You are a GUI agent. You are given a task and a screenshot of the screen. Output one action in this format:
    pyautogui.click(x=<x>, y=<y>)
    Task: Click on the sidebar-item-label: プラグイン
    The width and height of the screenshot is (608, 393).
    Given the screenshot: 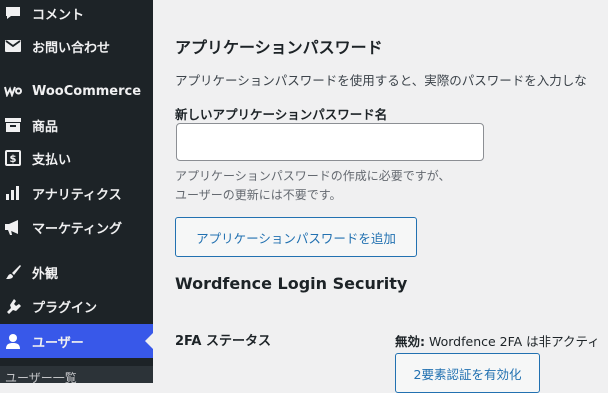 What is the action you would take?
    pyautogui.click(x=65, y=308)
    